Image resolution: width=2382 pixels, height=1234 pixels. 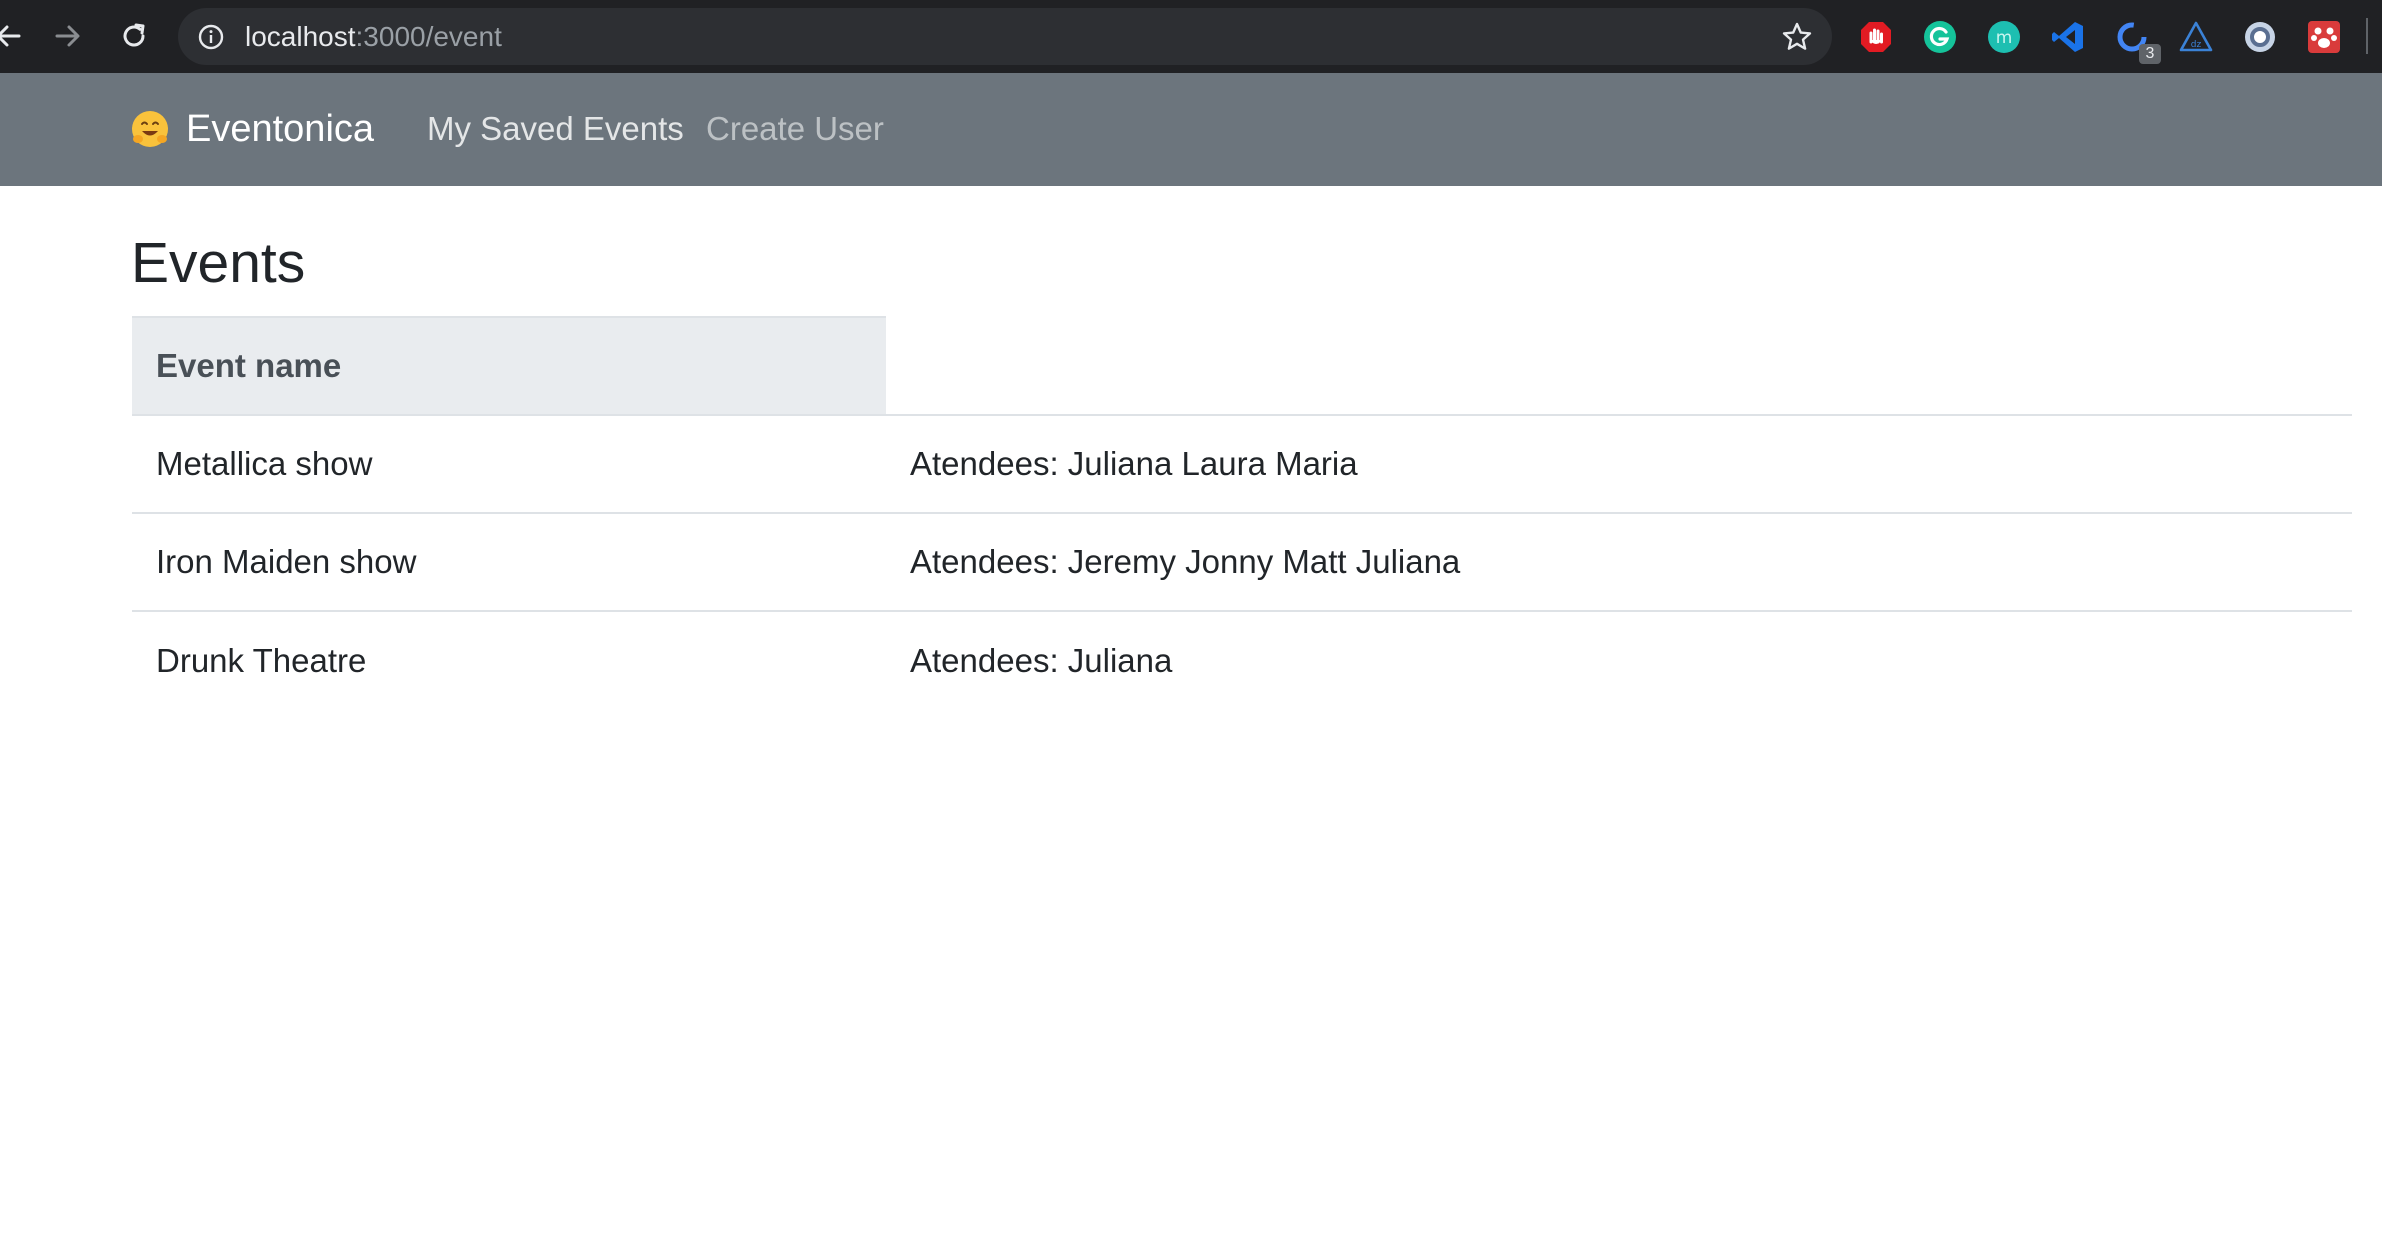 What do you see at coordinates (509, 659) in the screenshot?
I see `event-name-cell: Drunk Theatre` at bounding box center [509, 659].